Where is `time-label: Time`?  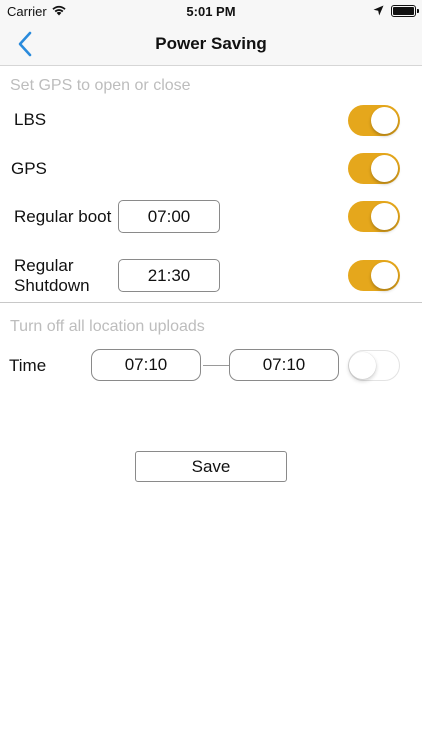 time-label: Time is located at coordinates (28, 365).